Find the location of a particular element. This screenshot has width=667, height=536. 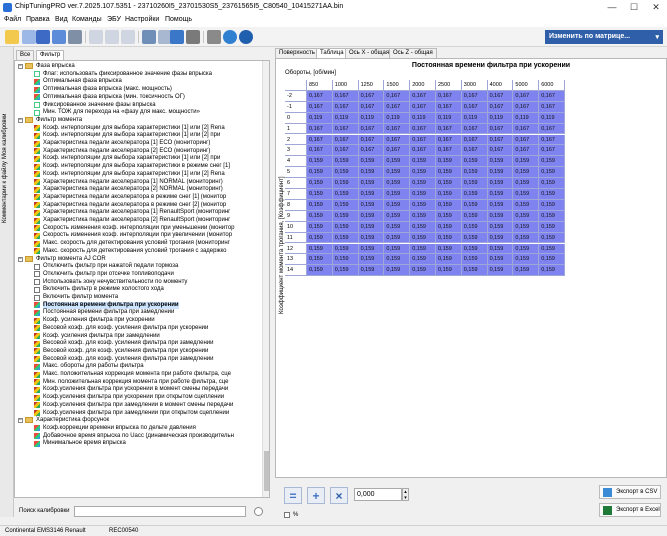

tab-table: Таблица is located at coordinates (332, 53).